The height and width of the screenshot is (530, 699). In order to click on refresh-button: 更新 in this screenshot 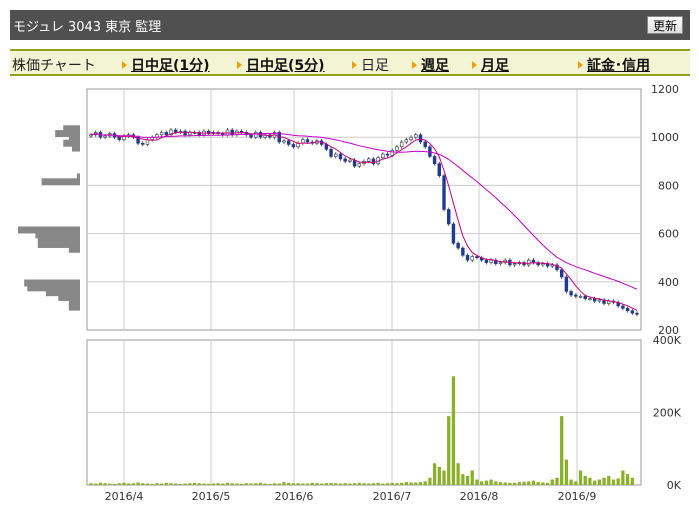, I will do `click(664, 25)`.